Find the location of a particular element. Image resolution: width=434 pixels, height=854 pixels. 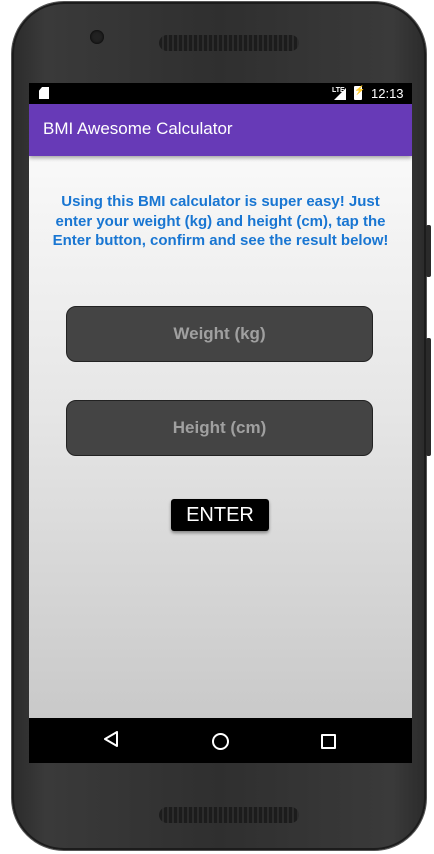

height-input: Height (cm) is located at coordinates (219, 428).